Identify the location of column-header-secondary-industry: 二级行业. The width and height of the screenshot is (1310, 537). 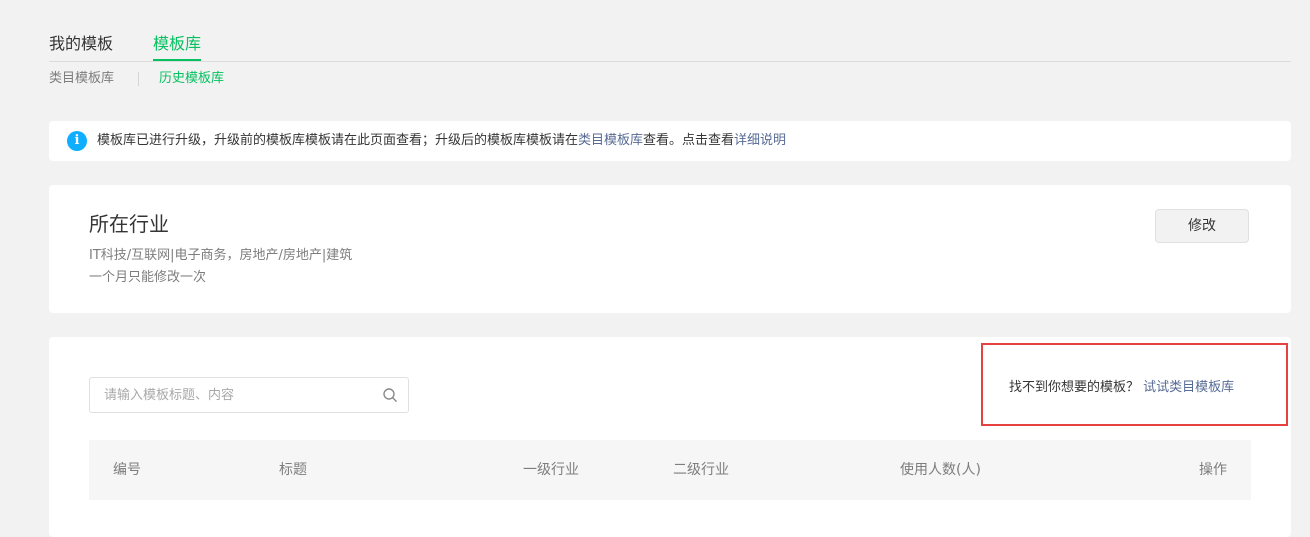
(701, 470).